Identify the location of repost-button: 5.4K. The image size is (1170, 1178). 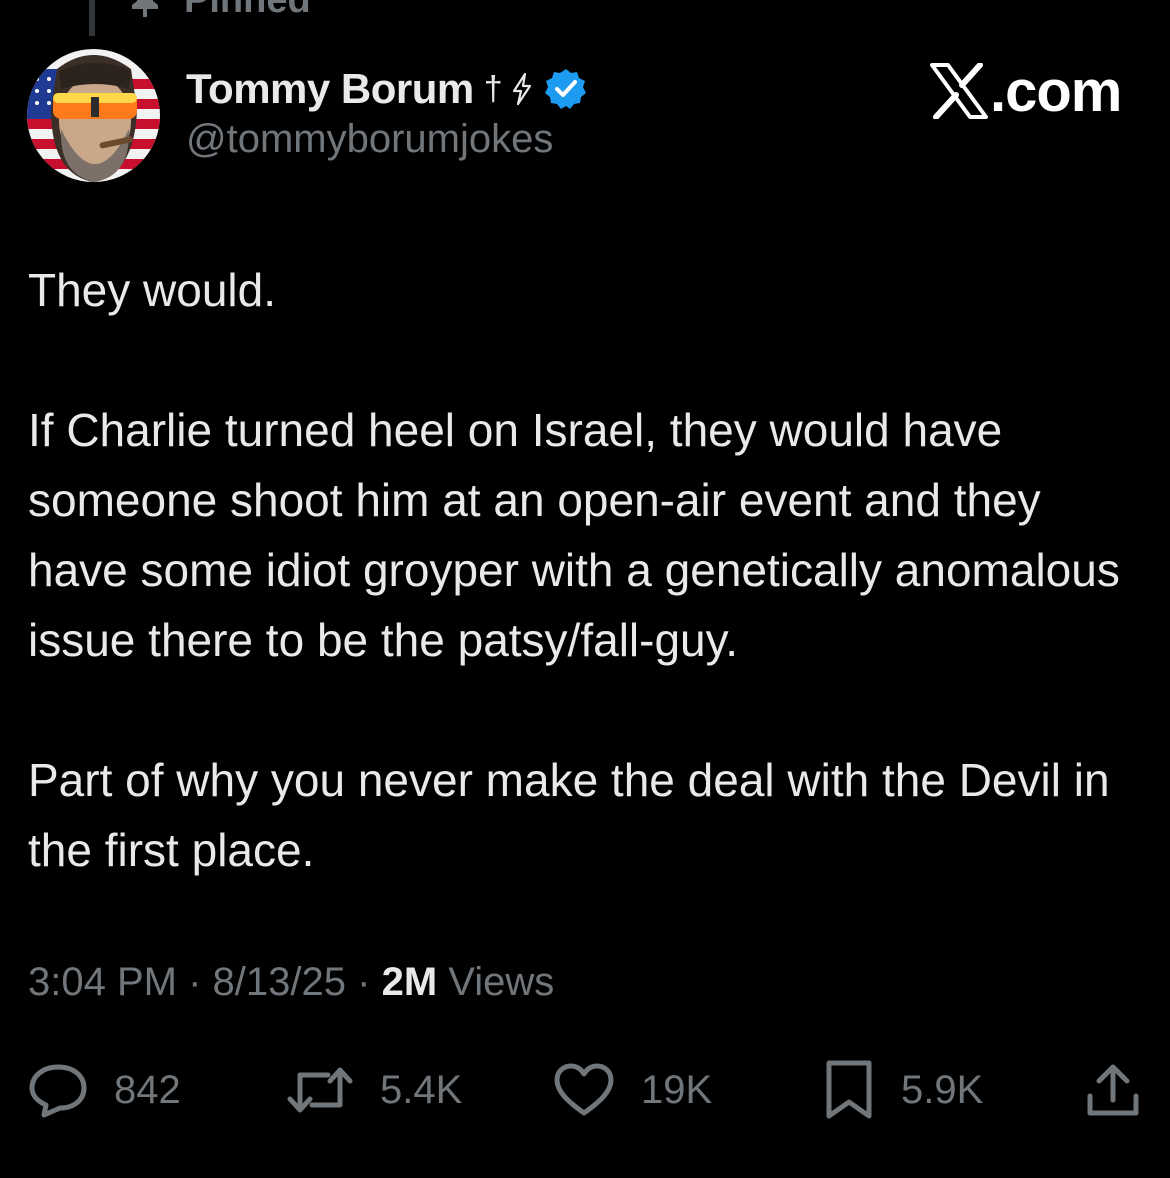
(374, 1090).